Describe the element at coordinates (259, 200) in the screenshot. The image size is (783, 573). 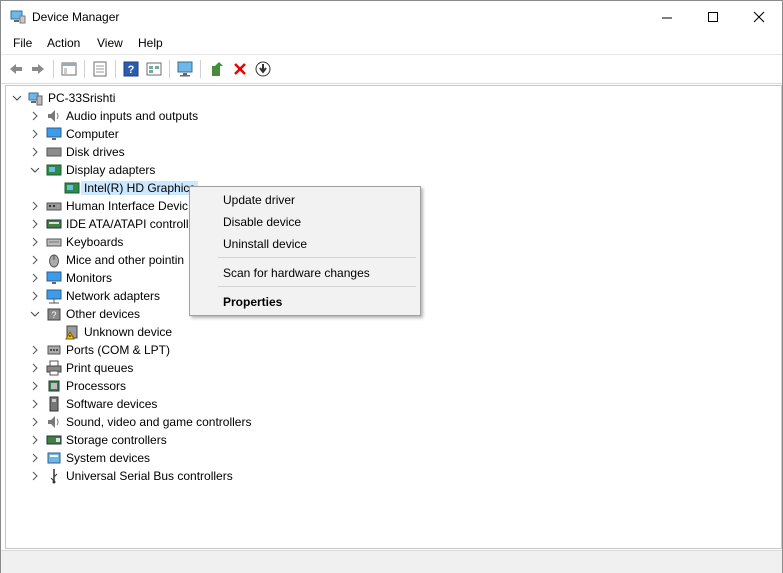
I see `menu-update-driver: Update driver` at that location.